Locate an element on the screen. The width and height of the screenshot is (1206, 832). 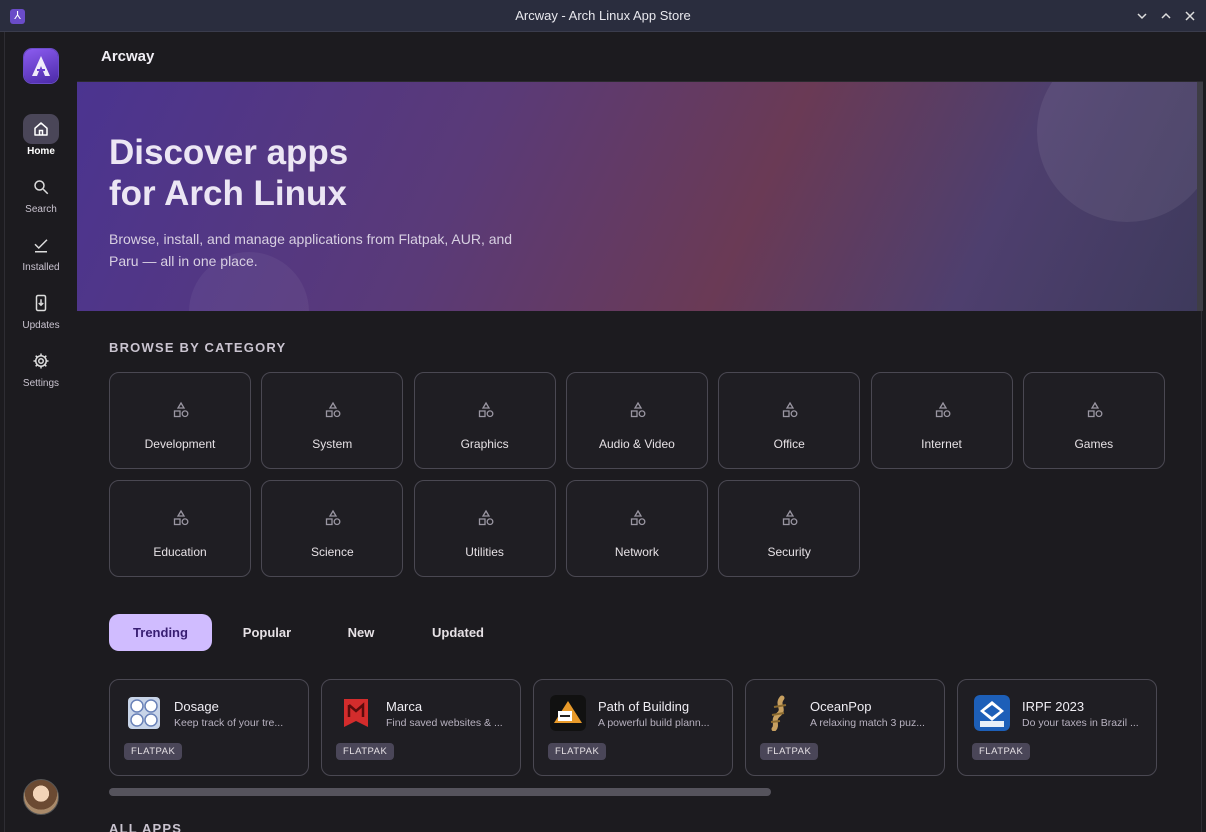
category-label: System is located at coordinates (332, 444).